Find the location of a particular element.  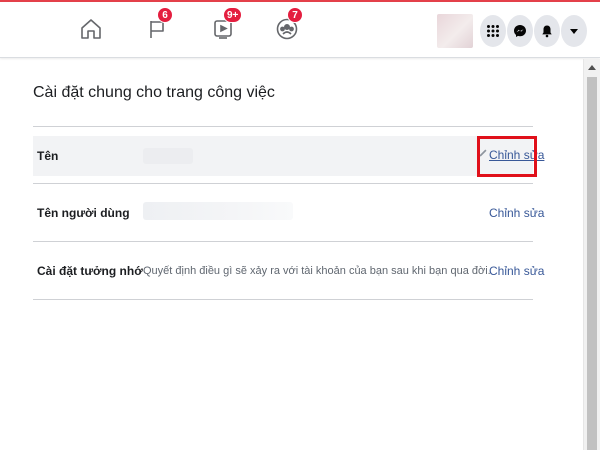

account-button is located at coordinates (574, 31).